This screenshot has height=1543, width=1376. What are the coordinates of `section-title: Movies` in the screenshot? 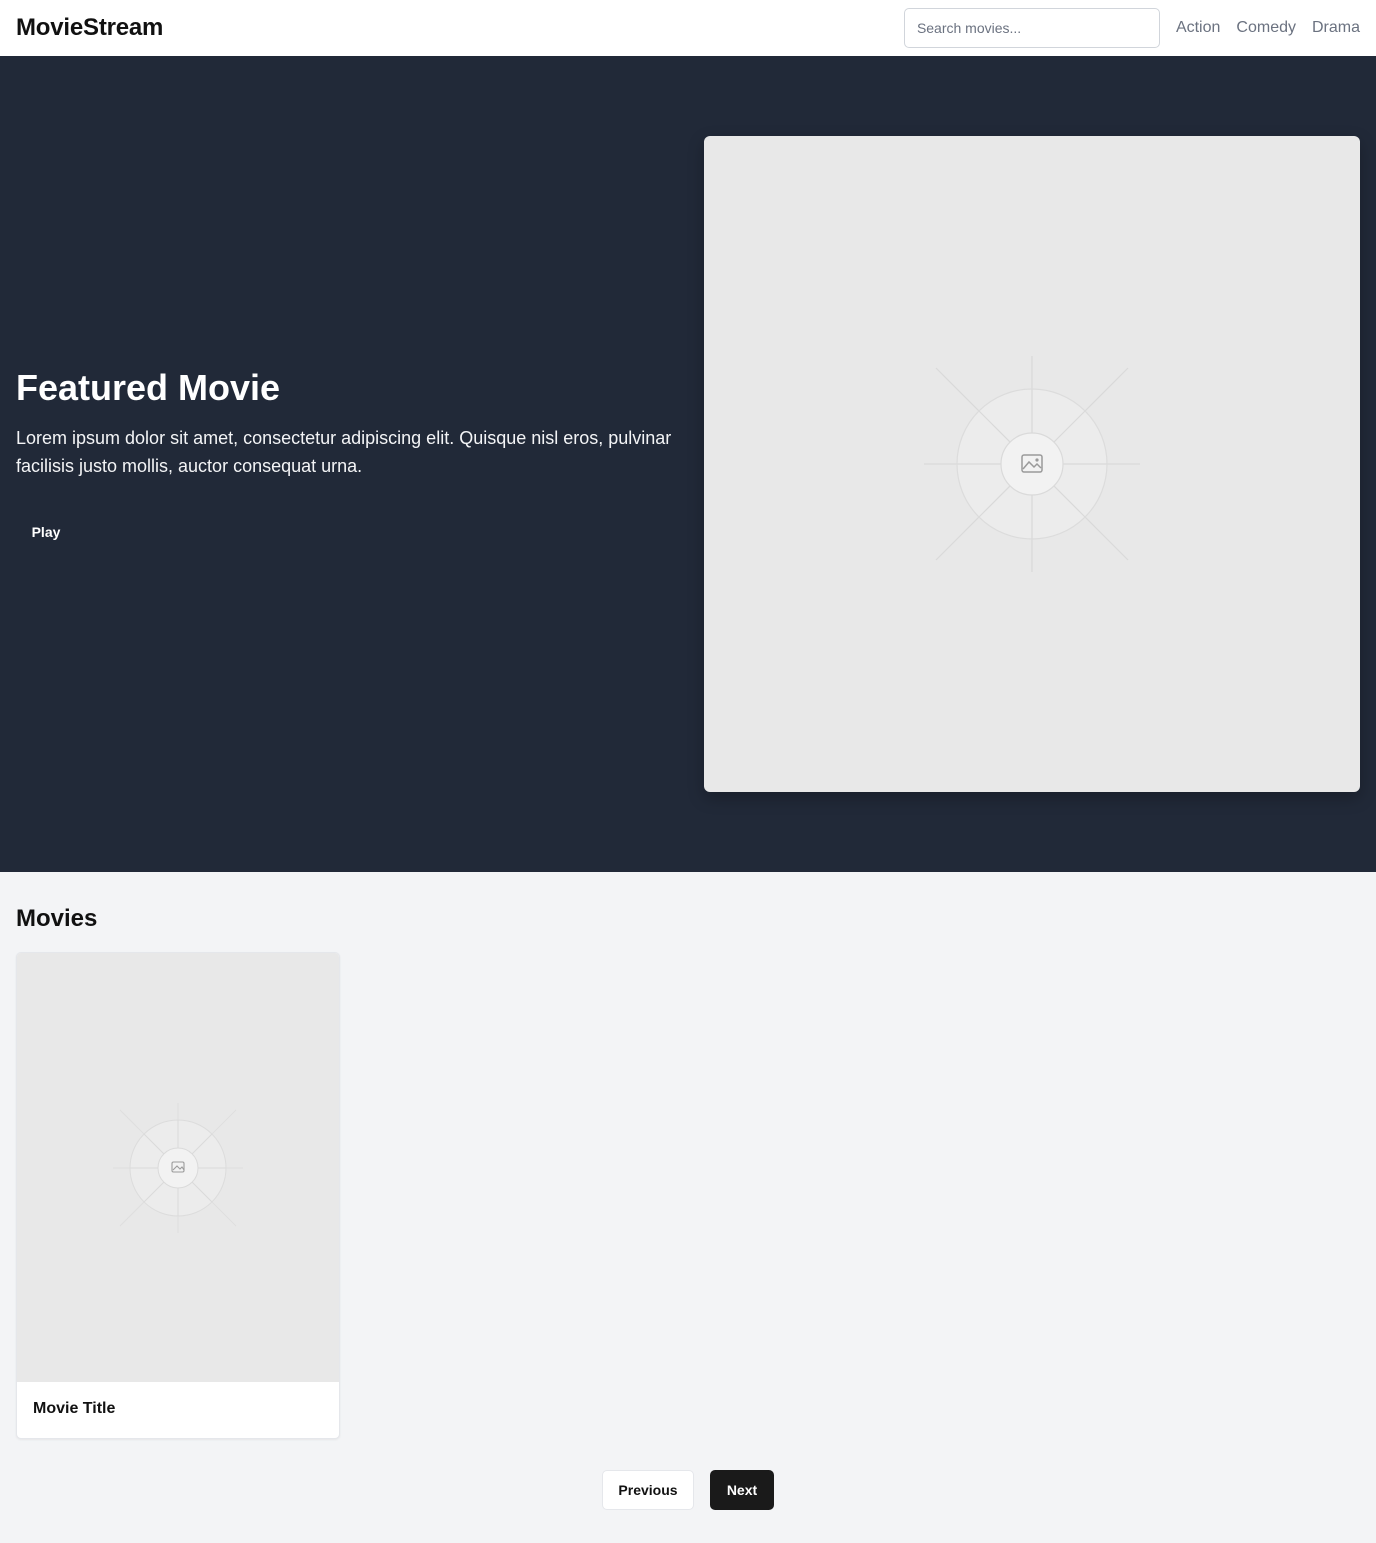 It's located at (57, 918).